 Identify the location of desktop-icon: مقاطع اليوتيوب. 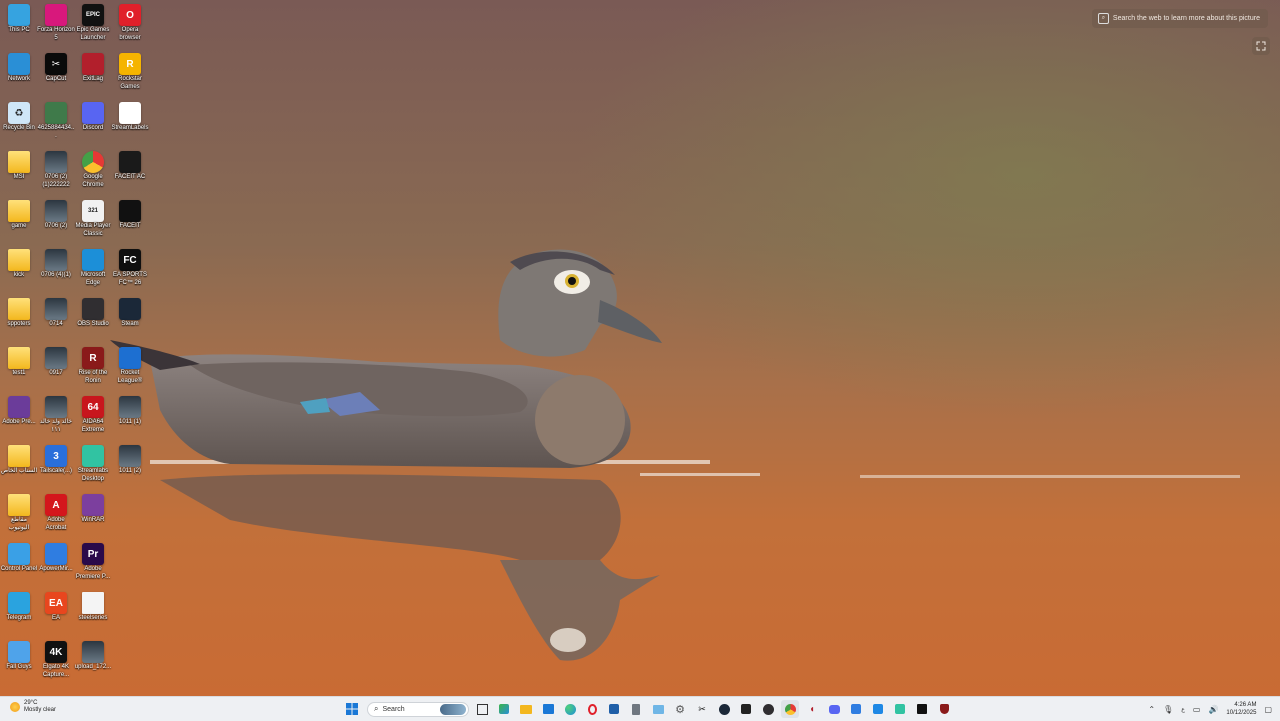
(19, 512).